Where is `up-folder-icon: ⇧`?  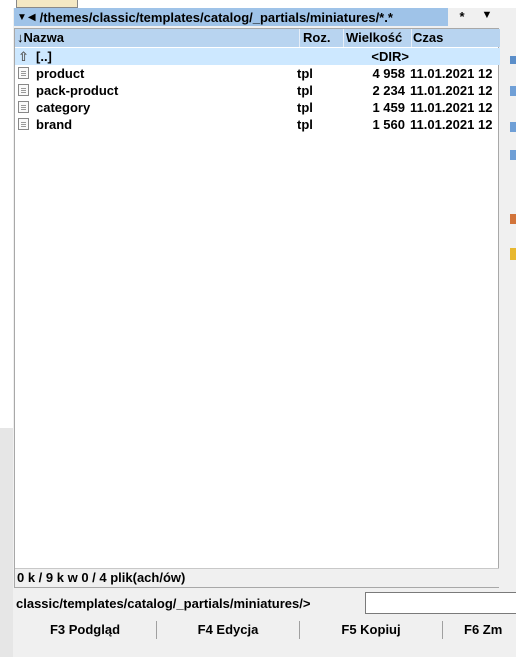
up-folder-icon: ⇧ is located at coordinates (23, 56).